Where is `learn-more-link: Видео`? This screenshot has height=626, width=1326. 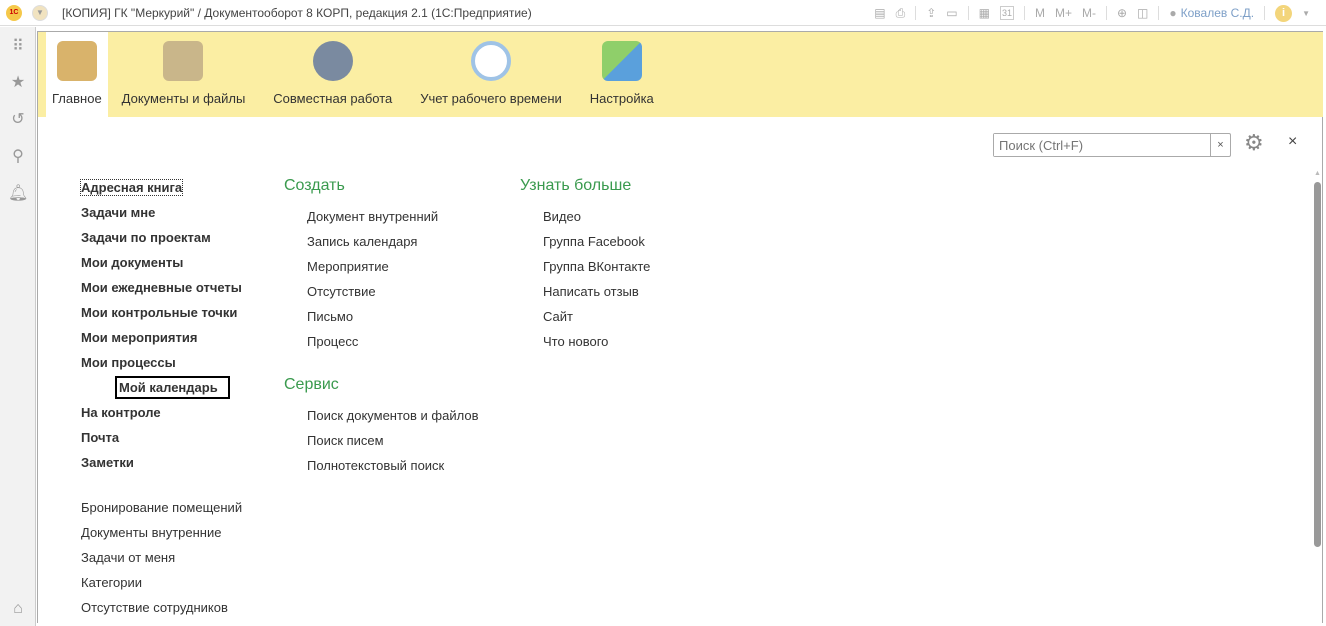 learn-more-link: Видео is located at coordinates (562, 216).